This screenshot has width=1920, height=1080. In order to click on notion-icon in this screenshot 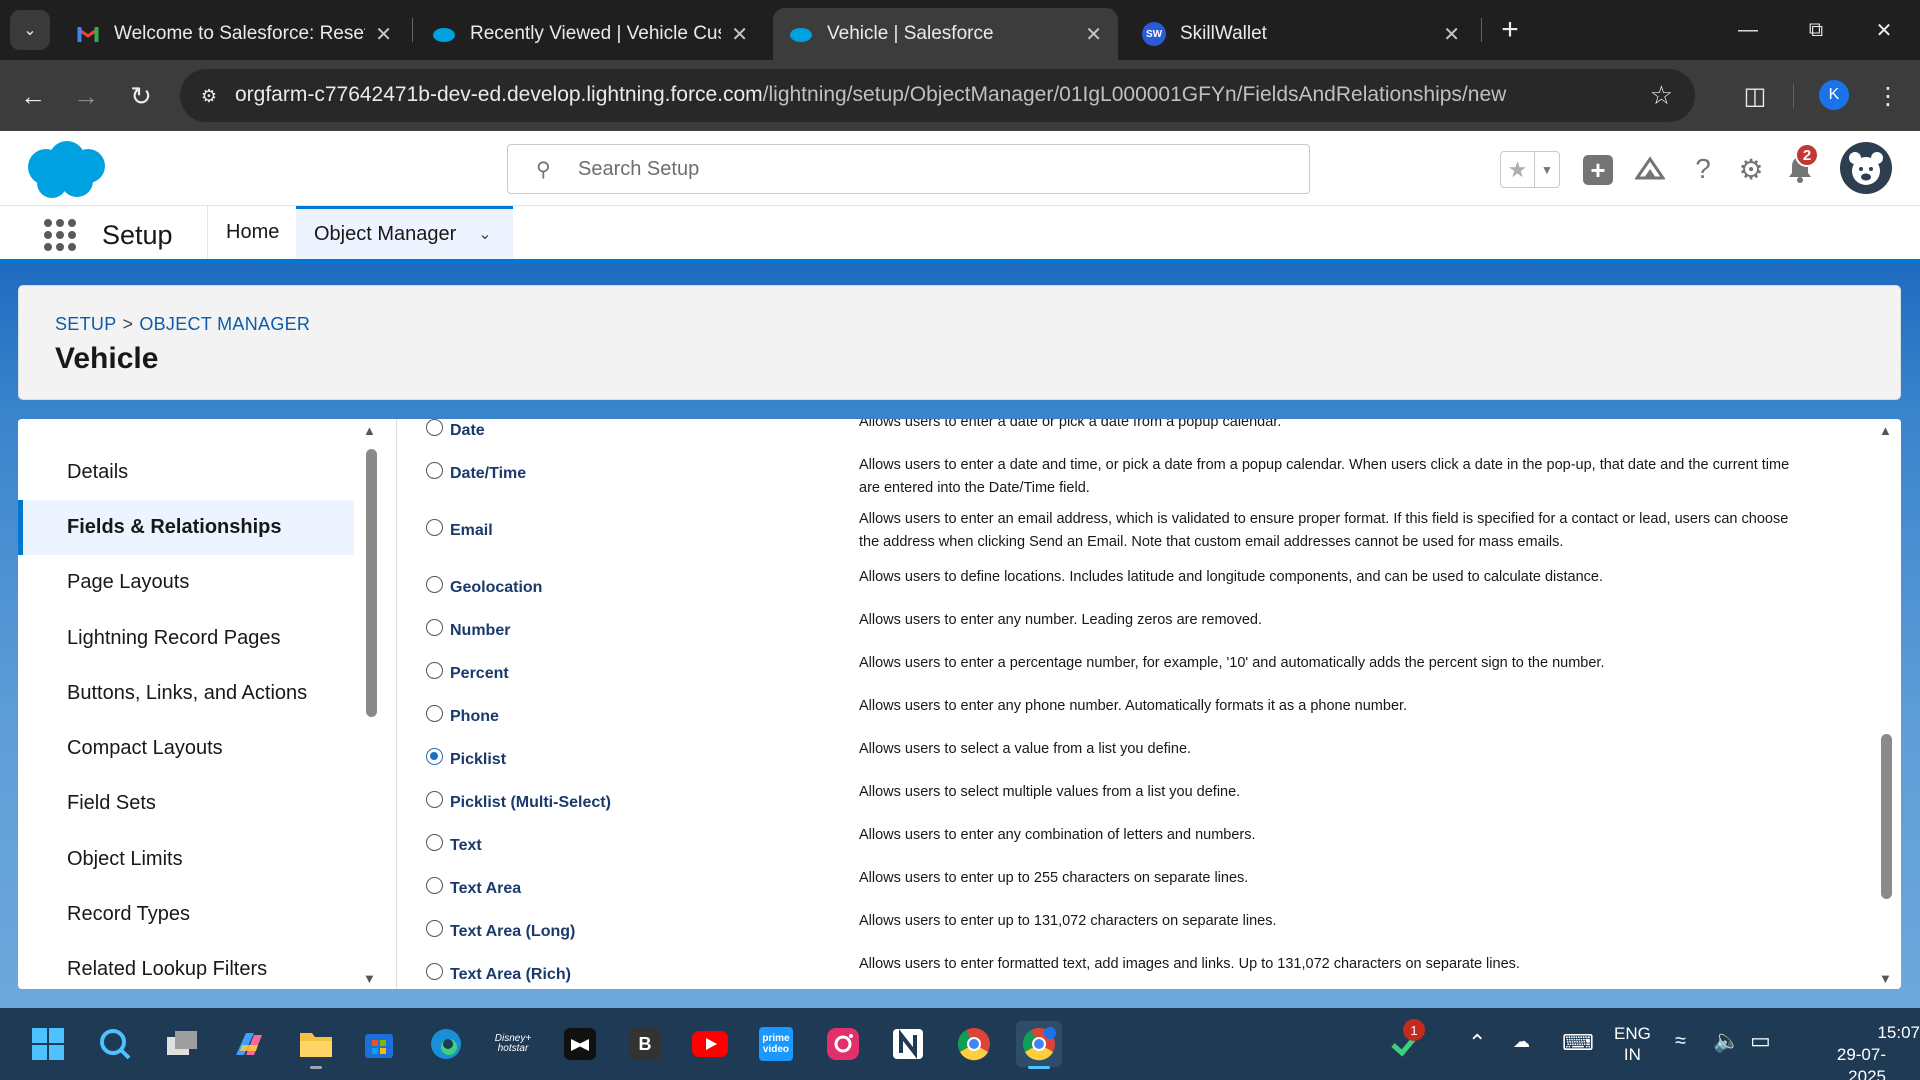, I will do `click(908, 1044)`.